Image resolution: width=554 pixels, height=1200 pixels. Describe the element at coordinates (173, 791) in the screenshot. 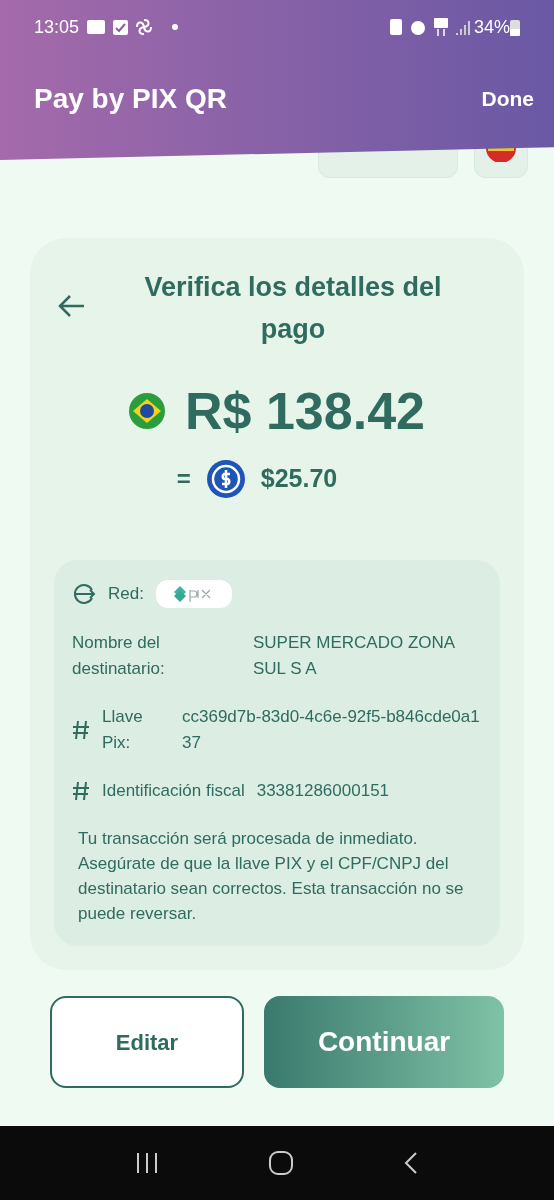

I see `field-label: Identificación fiscal` at that location.